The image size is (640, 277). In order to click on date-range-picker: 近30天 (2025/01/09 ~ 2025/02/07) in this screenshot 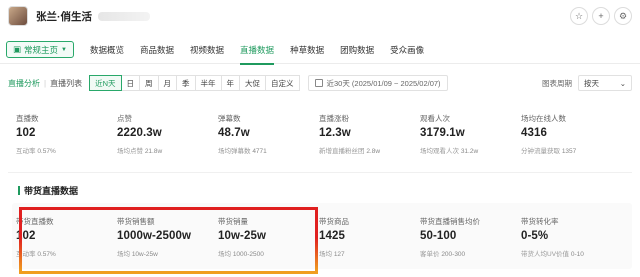, I will do `click(377, 83)`.